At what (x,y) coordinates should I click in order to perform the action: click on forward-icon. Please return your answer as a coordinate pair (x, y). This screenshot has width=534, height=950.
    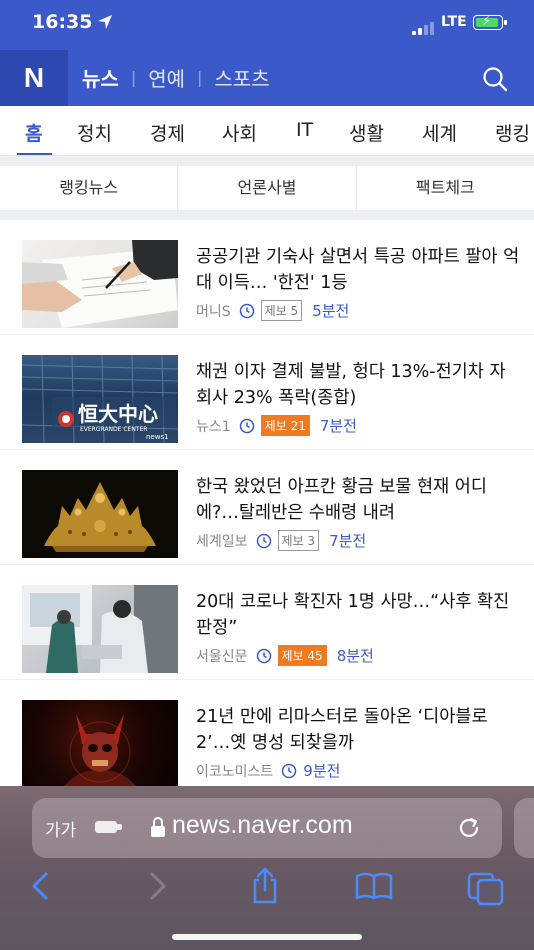
    Looking at the image, I should click on (156, 886).